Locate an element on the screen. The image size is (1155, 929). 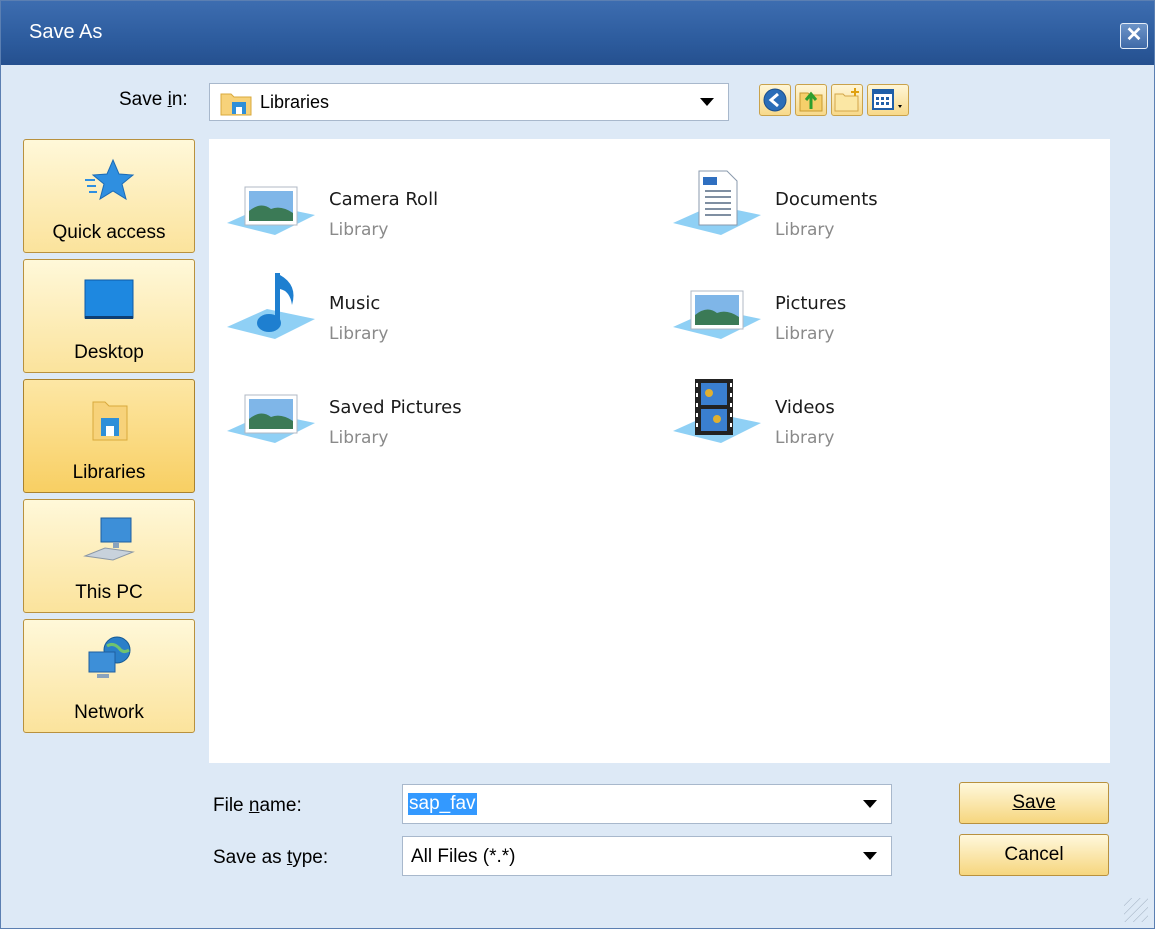
save-as-type-value: All Files (*.*) is located at coordinates (463, 856).